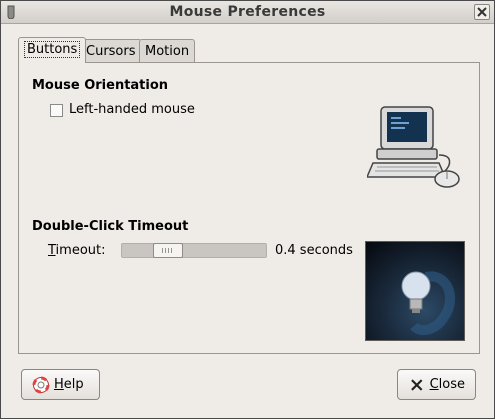 The width and height of the screenshot is (495, 419). I want to click on help-button: Help, so click(60, 384).